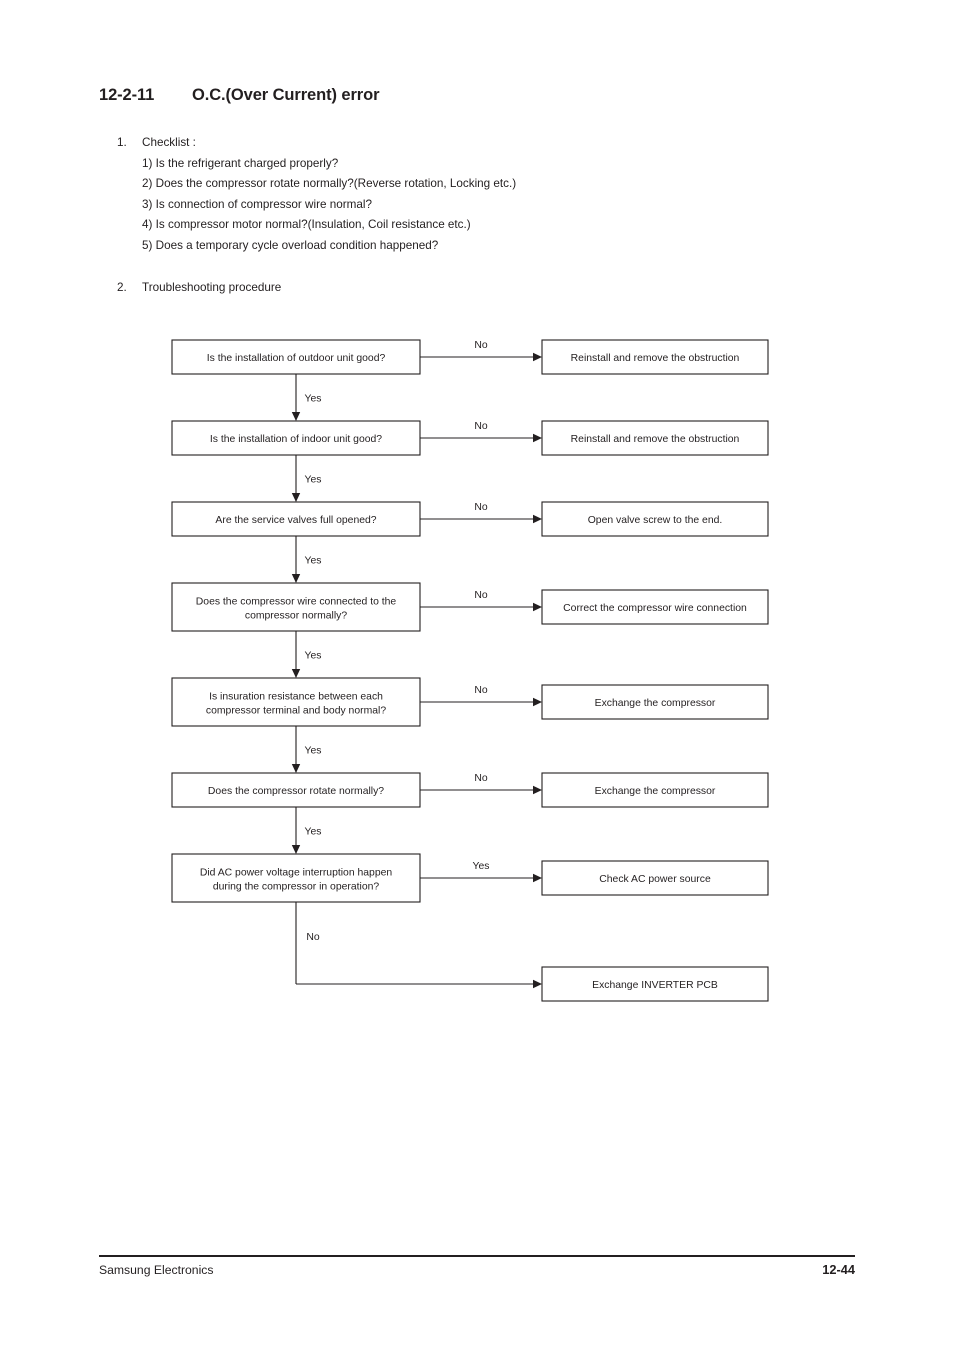  What do you see at coordinates (655, 520) in the screenshot?
I see `flow-action-text-3: Open valve screw to the end.` at bounding box center [655, 520].